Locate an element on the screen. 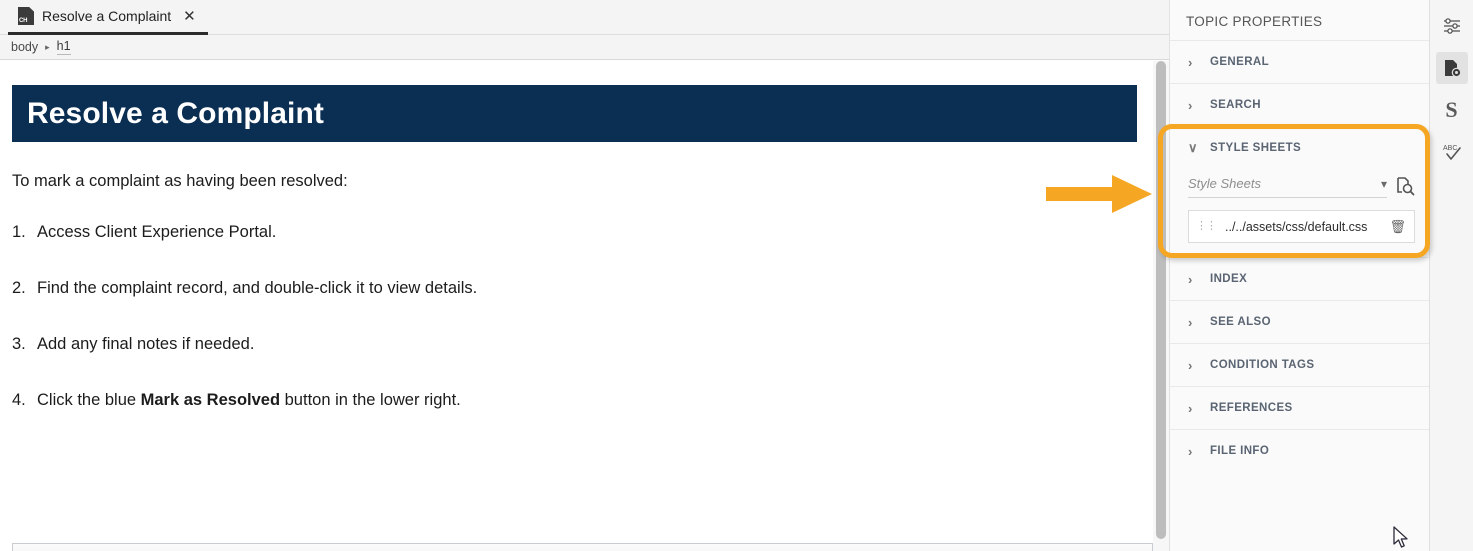 The image size is (1473, 551). list-item-bold-text: Mark as Resolved is located at coordinates (210, 400).